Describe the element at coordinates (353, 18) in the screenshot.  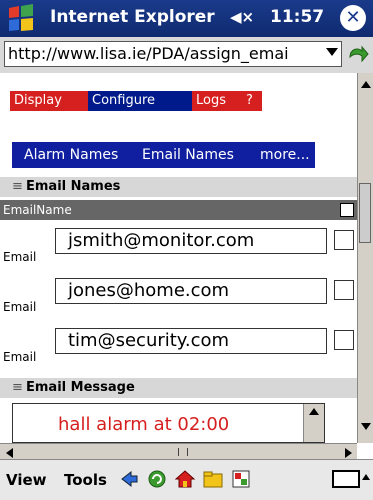
I see `close-icon: ✕` at that location.